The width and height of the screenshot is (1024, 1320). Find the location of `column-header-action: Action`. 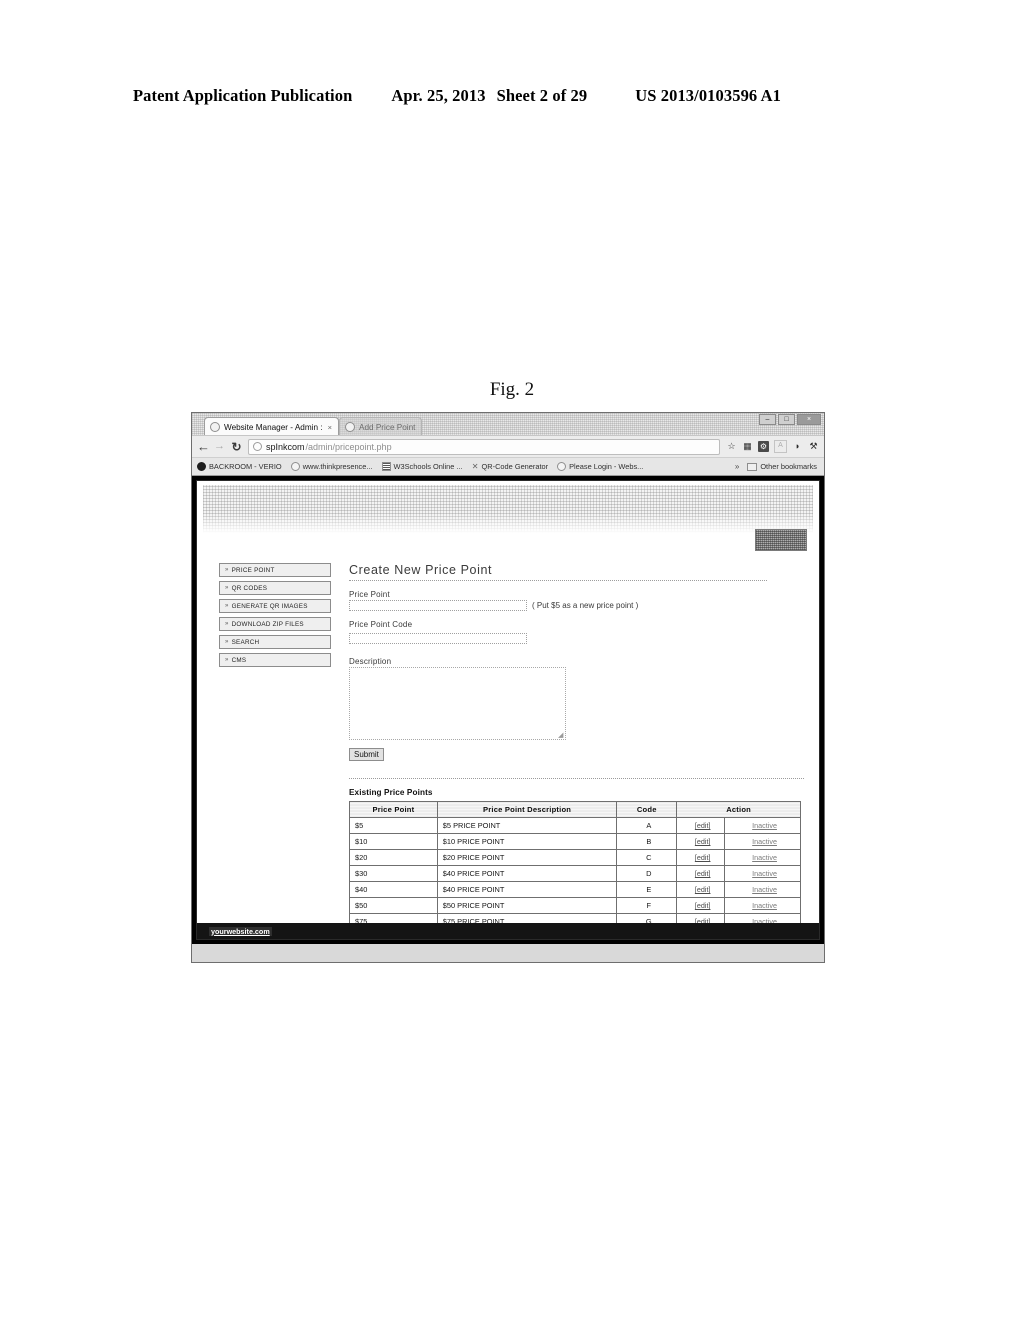

column-header-action: Action is located at coordinates (738, 809).